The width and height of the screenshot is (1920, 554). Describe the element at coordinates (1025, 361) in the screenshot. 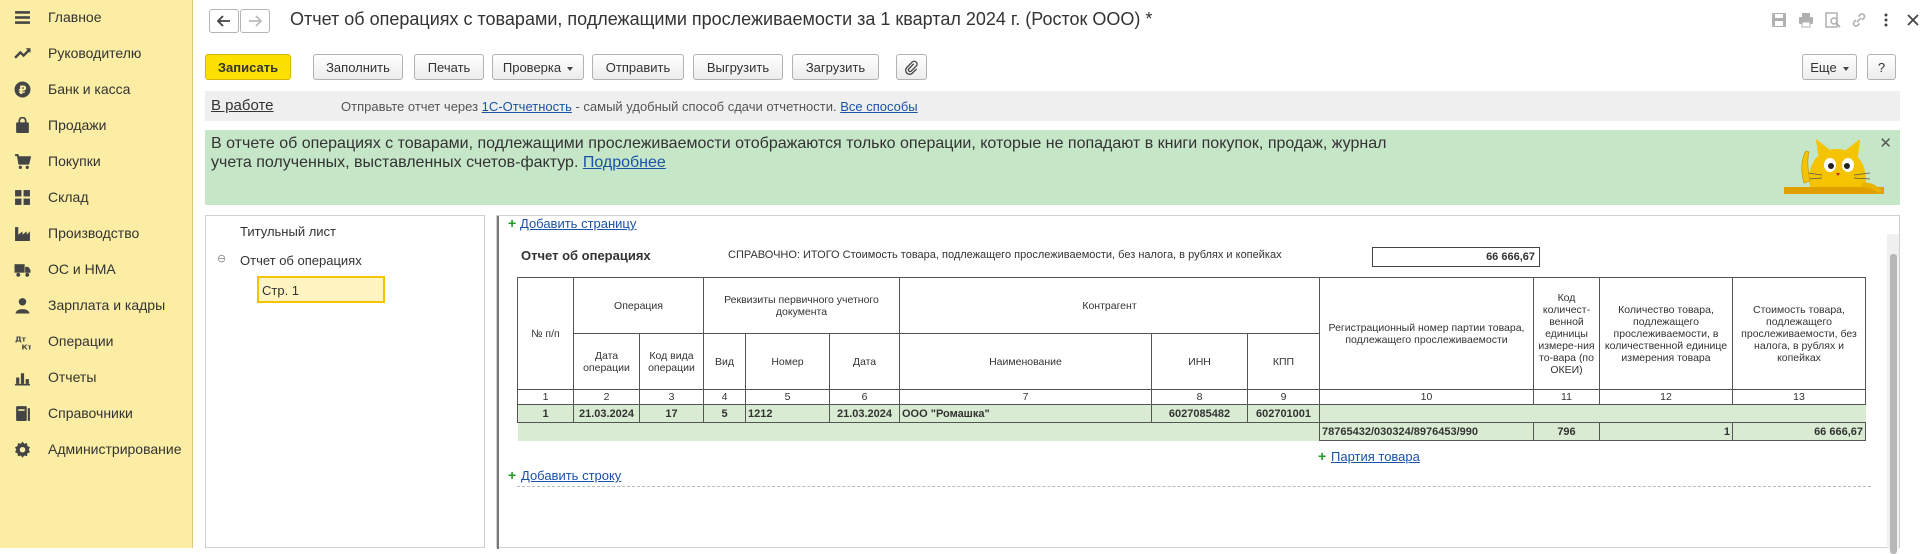

I see `column-header: Наименование` at that location.